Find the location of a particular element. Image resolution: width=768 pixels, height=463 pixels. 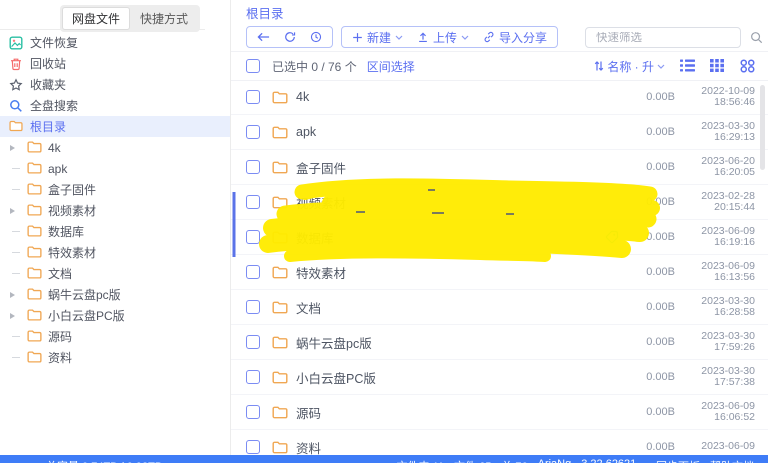

file-name: apk is located at coordinates (463, 132).